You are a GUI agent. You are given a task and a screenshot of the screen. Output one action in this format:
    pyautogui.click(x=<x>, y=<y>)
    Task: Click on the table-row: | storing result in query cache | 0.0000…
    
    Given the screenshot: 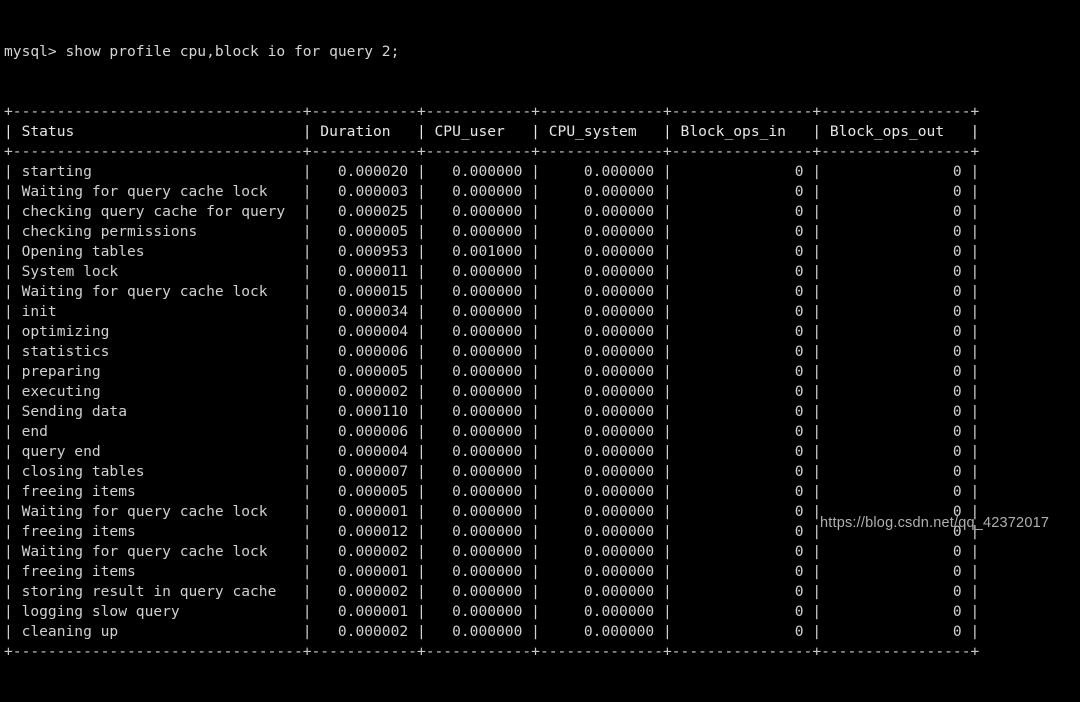 What is the action you would take?
    pyautogui.click(x=492, y=591)
    